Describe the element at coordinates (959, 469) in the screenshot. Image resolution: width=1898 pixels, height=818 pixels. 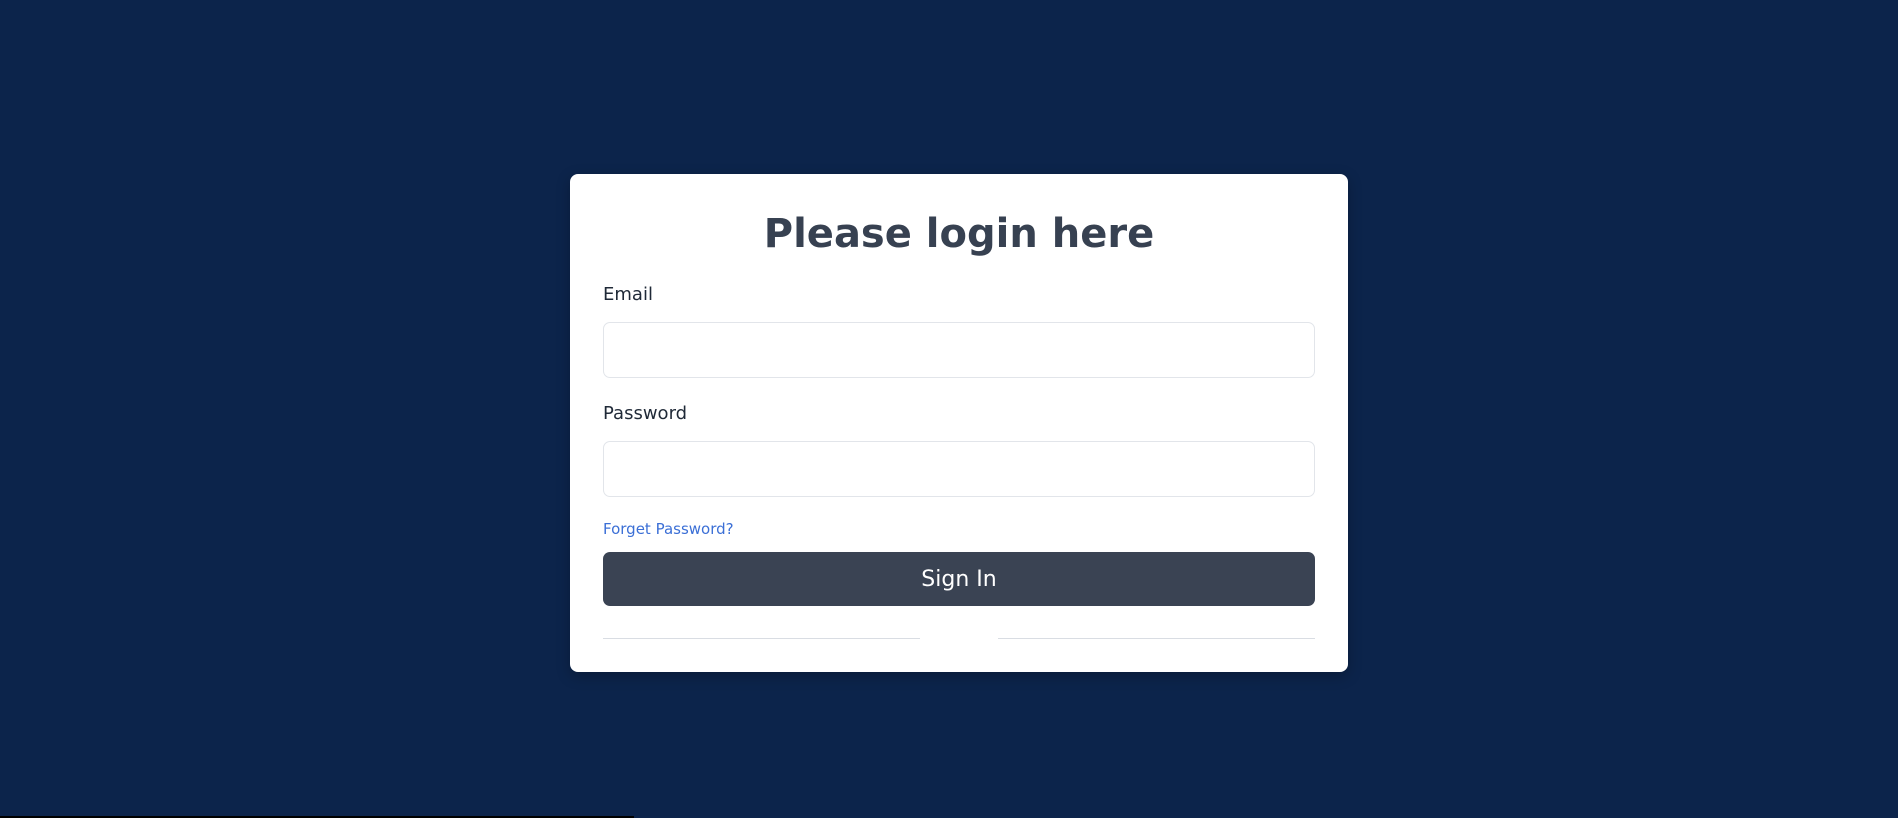
I see `password-field` at that location.